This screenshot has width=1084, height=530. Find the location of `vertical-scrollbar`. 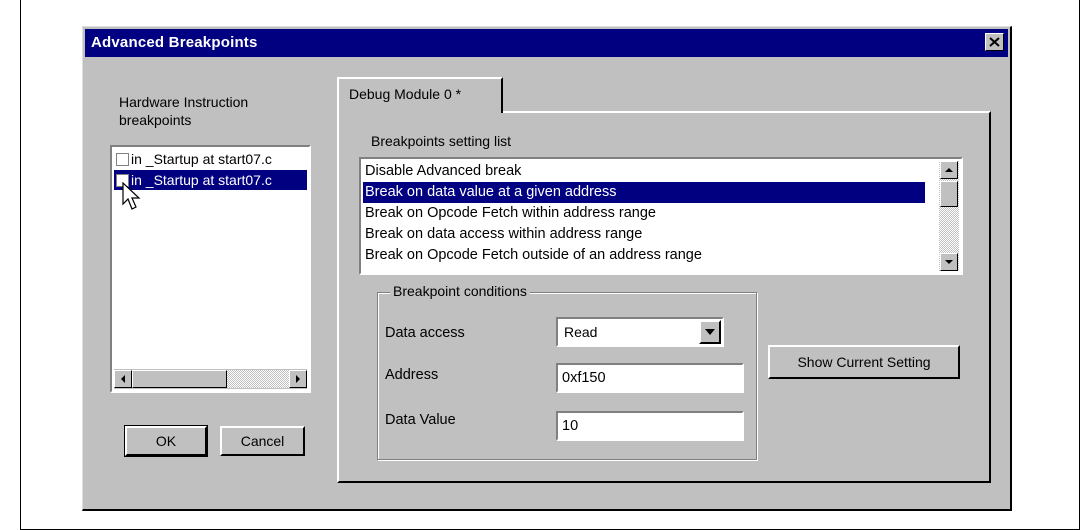

vertical-scrollbar is located at coordinates (949, 216).